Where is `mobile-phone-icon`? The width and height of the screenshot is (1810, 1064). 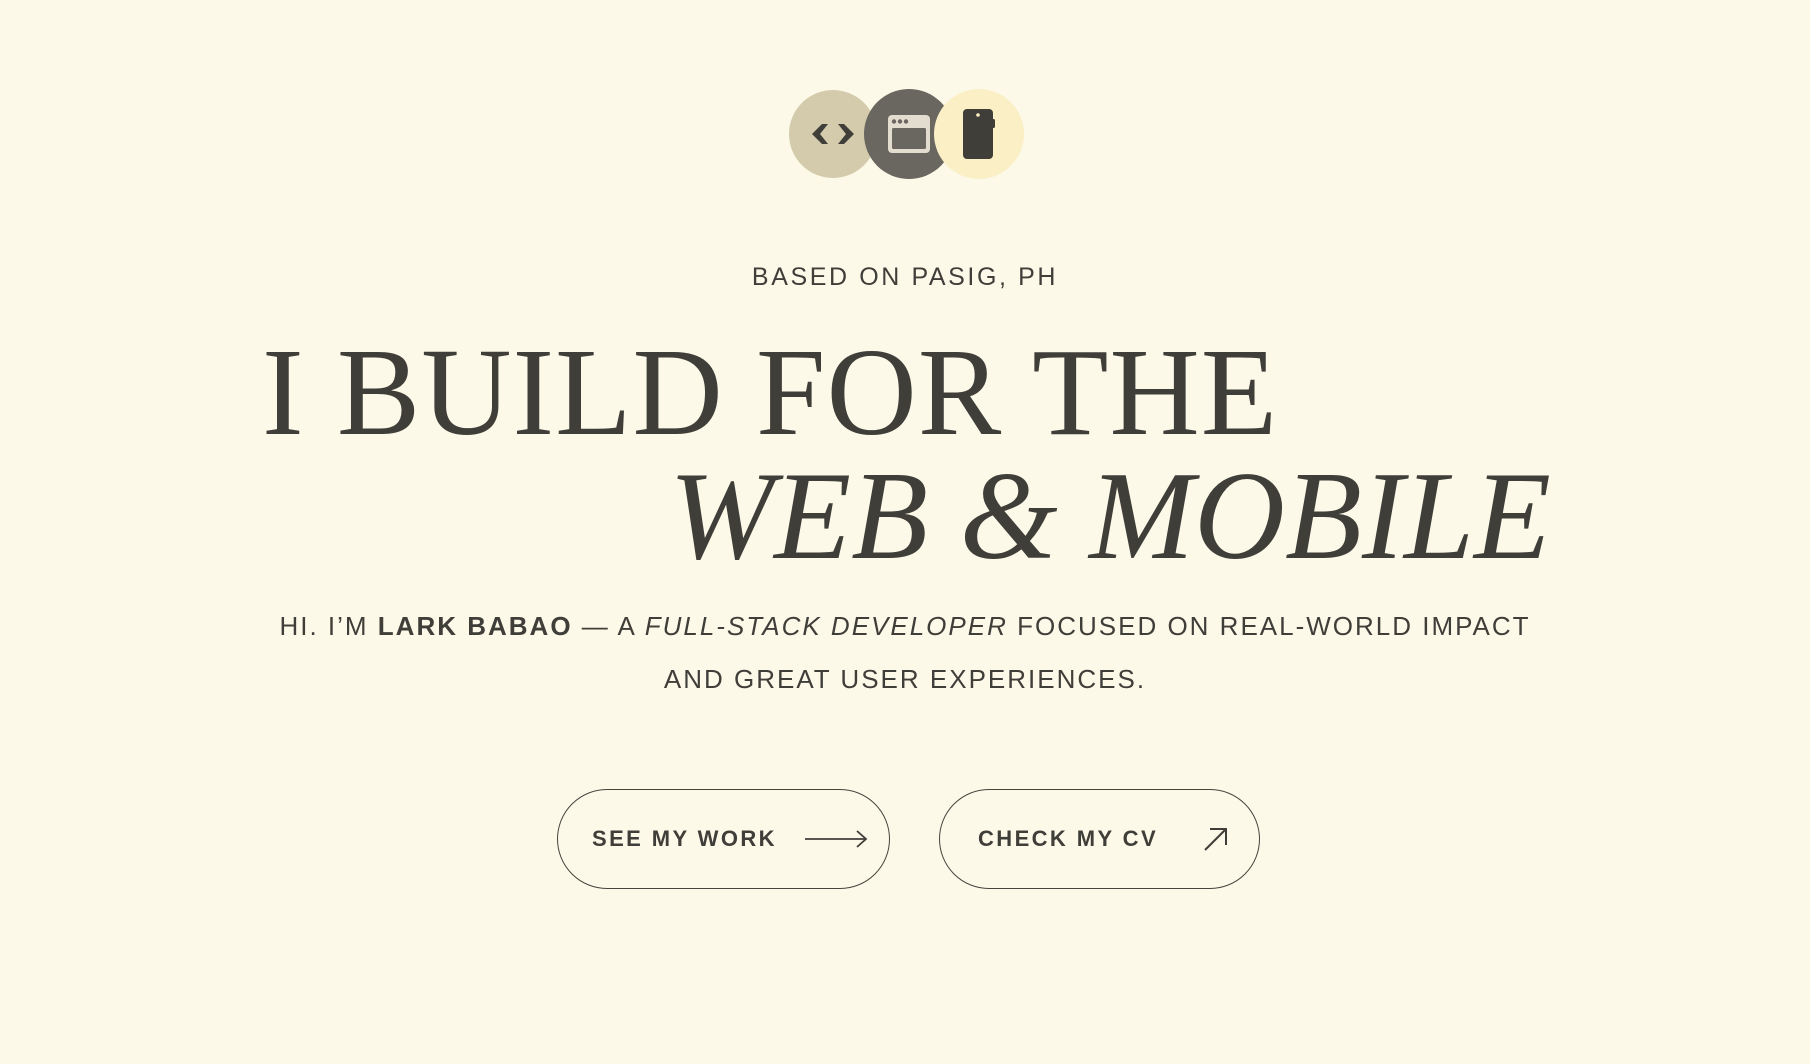
mobile-phone-icon is located at coordinates (979, 134).